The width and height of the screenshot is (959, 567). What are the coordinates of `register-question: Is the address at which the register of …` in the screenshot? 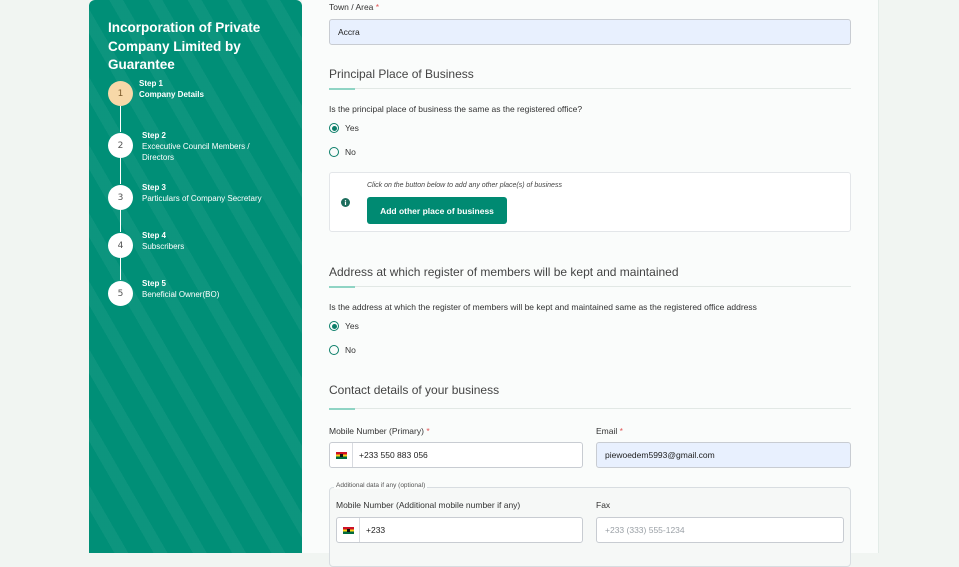 It's located at (543, 307).